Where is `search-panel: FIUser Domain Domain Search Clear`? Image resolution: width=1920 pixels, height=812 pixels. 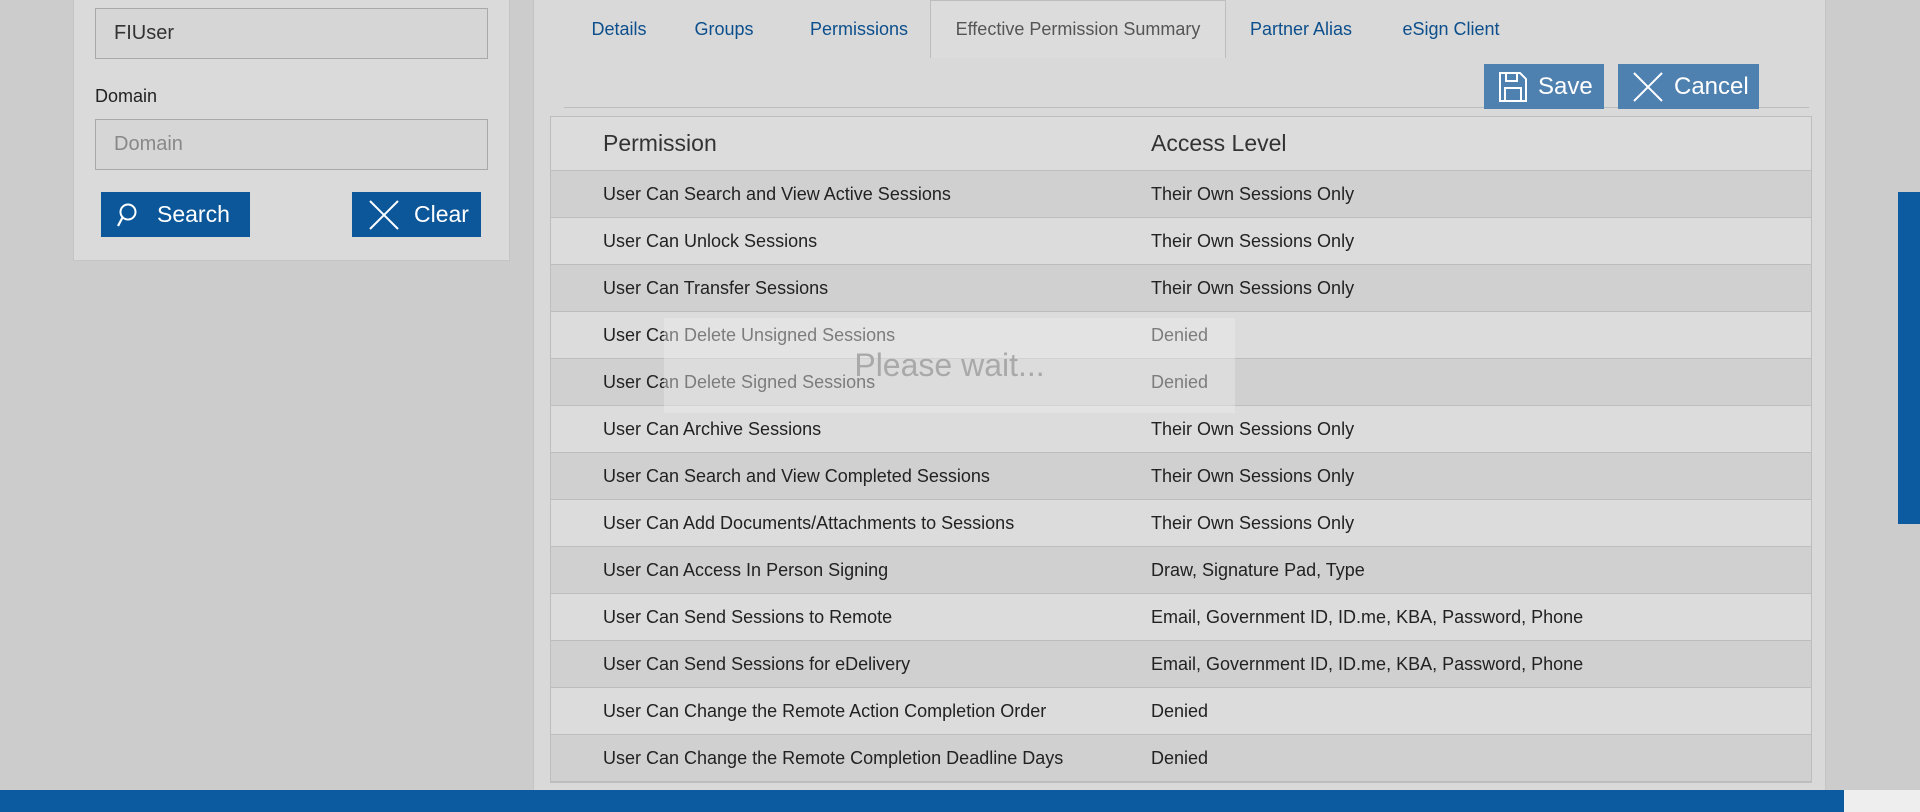 search-panel: FIUser Domain Domain Search Clear is located at coordinates (291, 130).